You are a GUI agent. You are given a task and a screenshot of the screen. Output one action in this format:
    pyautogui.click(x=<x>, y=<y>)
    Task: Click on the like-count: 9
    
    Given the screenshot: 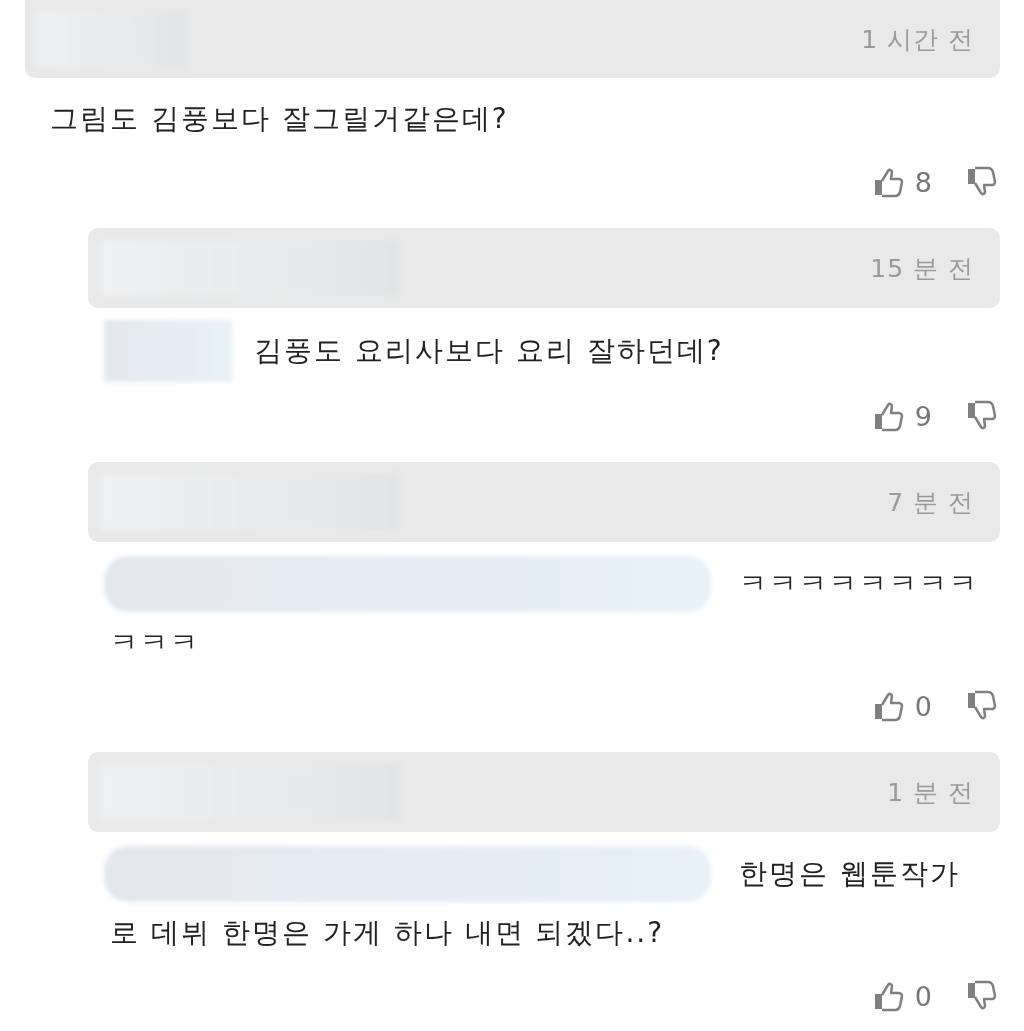 What is the action you would take?
    pyautogui.click(x=923, y=416)
    